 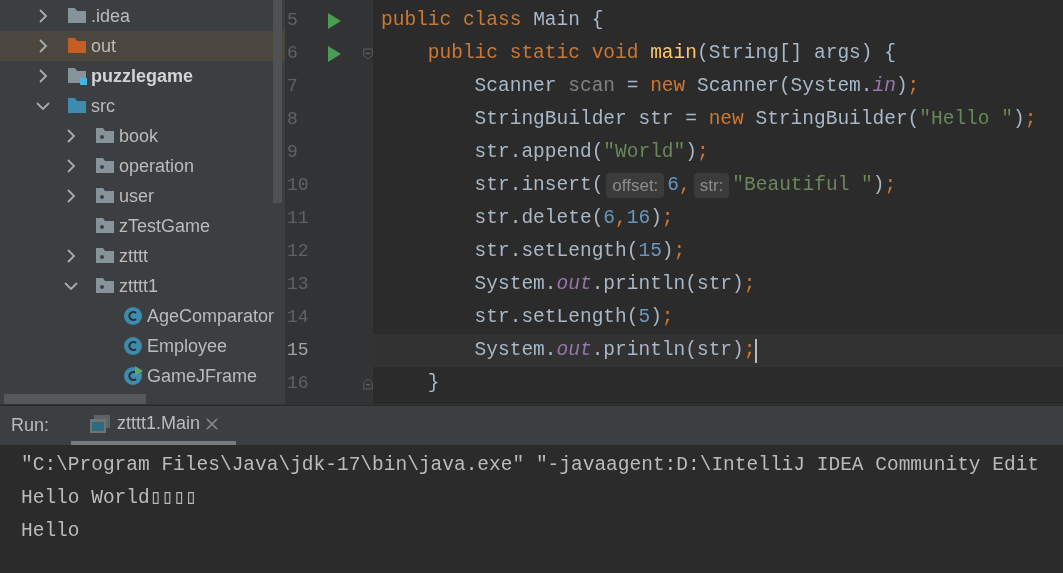 What do you see at coordinates (142, 76) in the screenshot?
I see `tree-item: puzzlegame` at bounding box center [142, 76].